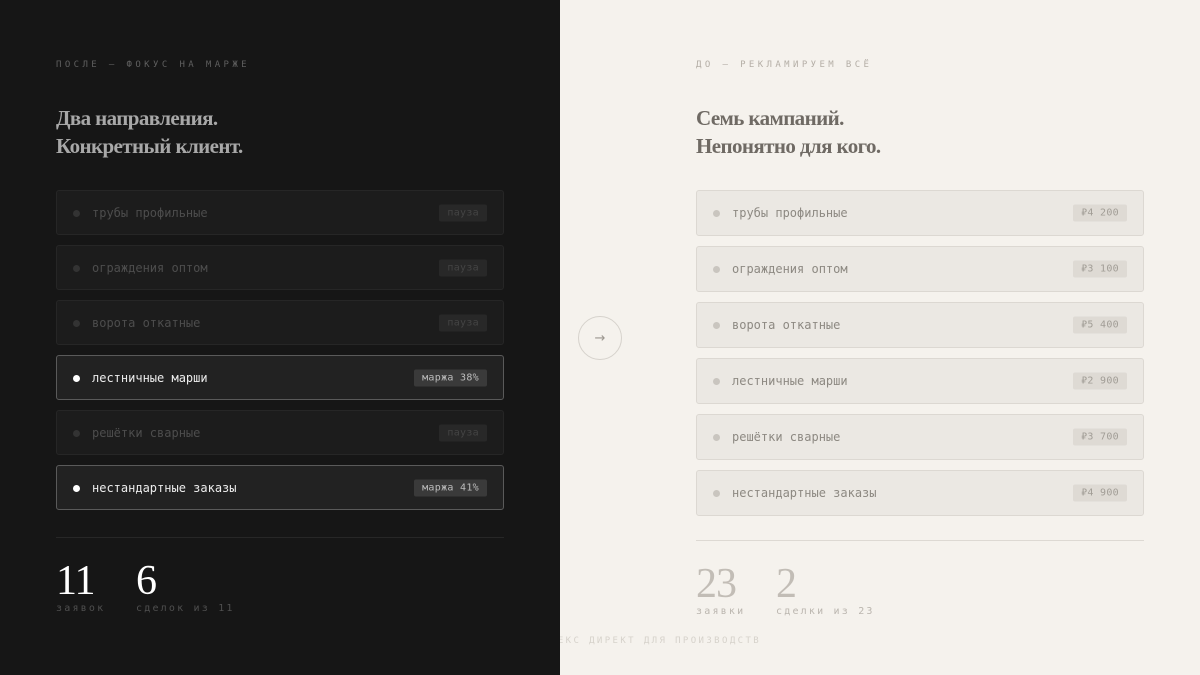  I want to click on before-campaign-row: лестничные марши ₽2 900, so click(920, 381).